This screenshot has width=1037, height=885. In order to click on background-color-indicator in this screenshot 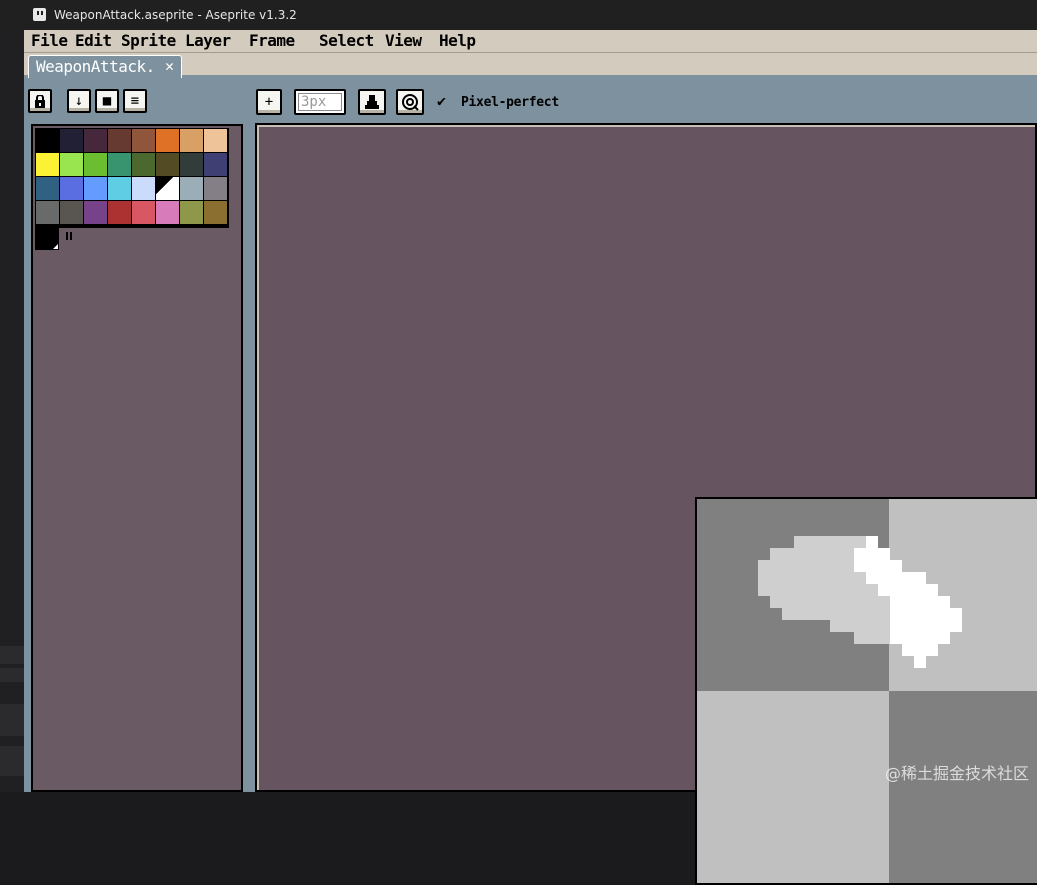, I will do `click(69, 237)`.